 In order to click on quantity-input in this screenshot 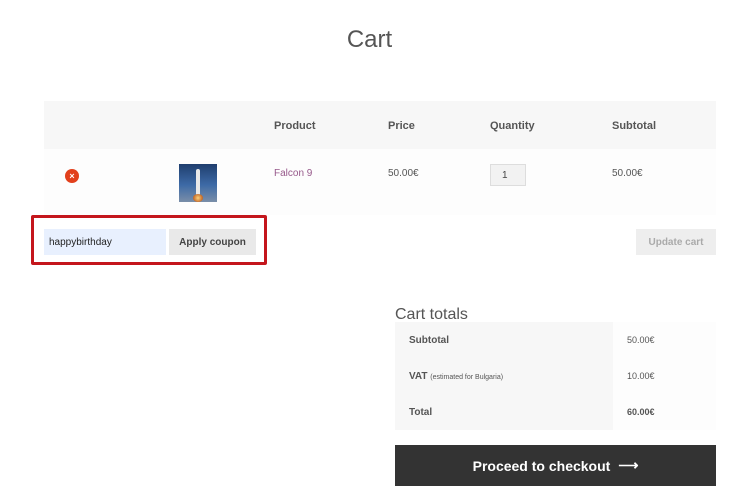, I will do `click(508, 175)`.